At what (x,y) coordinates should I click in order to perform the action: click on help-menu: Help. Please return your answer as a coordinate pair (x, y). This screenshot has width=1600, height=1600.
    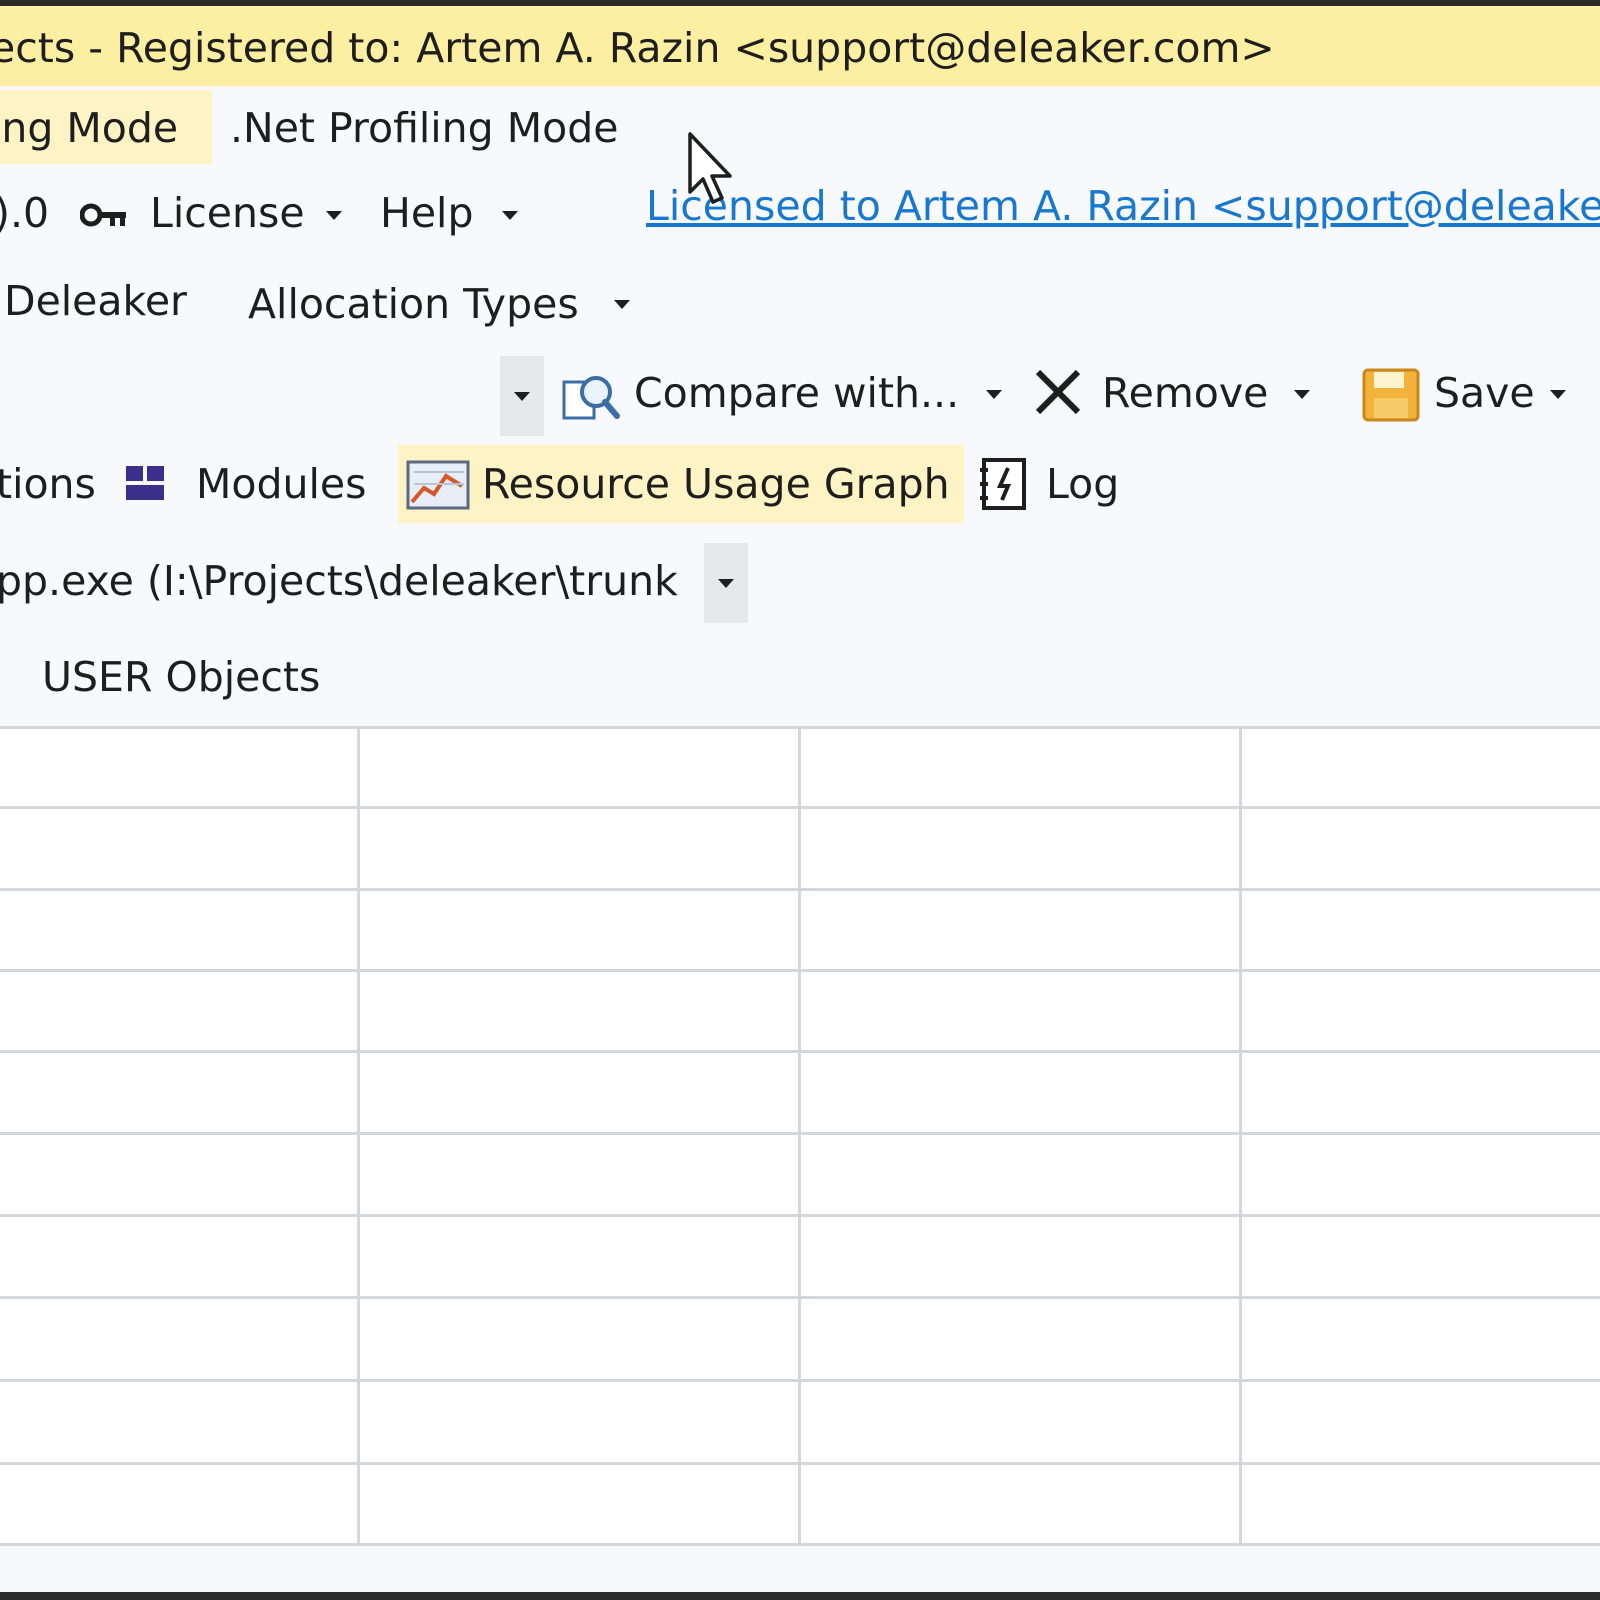
    Looking at the image, I should click on (426, 213).